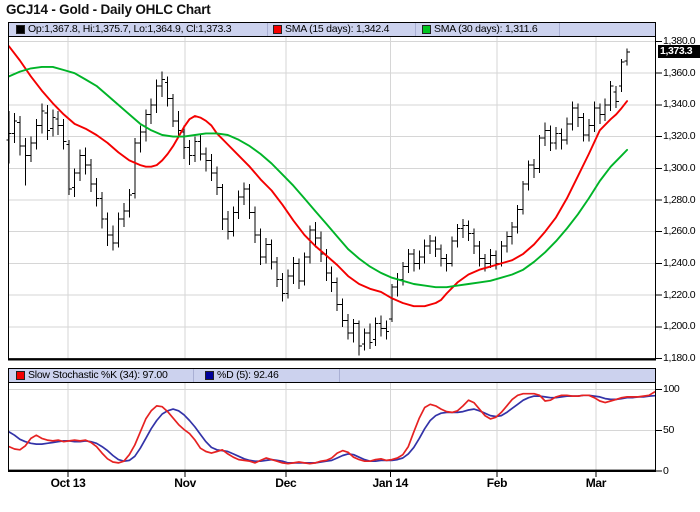  Describe the element at coordinates (68, 483) in the screenshot. I see `x-axis-label: Oct 13` at that location.